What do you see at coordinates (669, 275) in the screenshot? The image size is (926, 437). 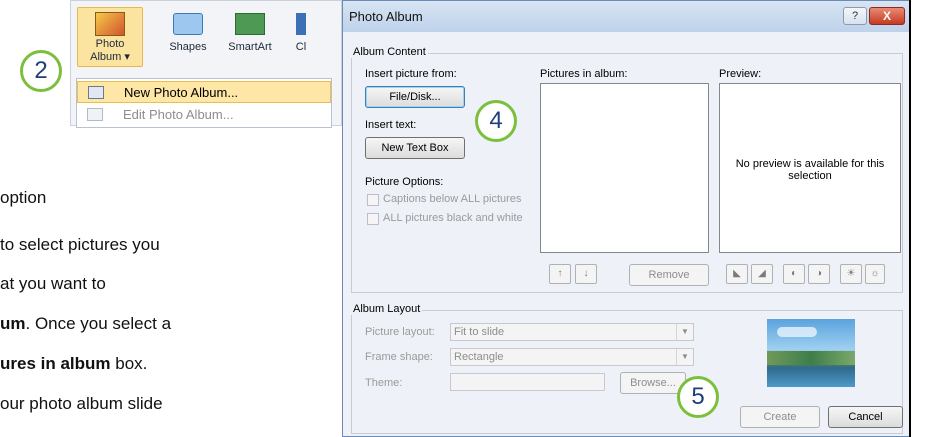 I see `remove-button: Remove` at bounding box center [669, 275].